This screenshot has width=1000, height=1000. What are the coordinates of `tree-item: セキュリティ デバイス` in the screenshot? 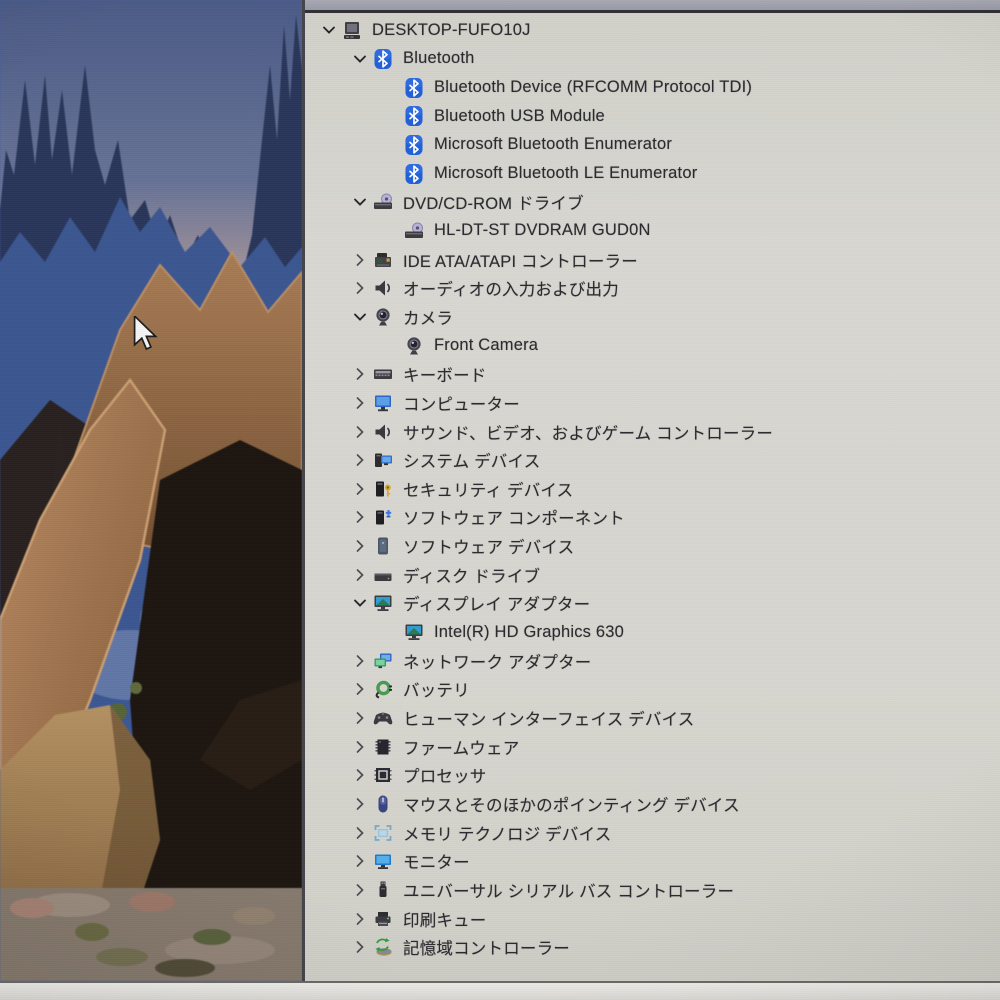 It's located at (652, 489).